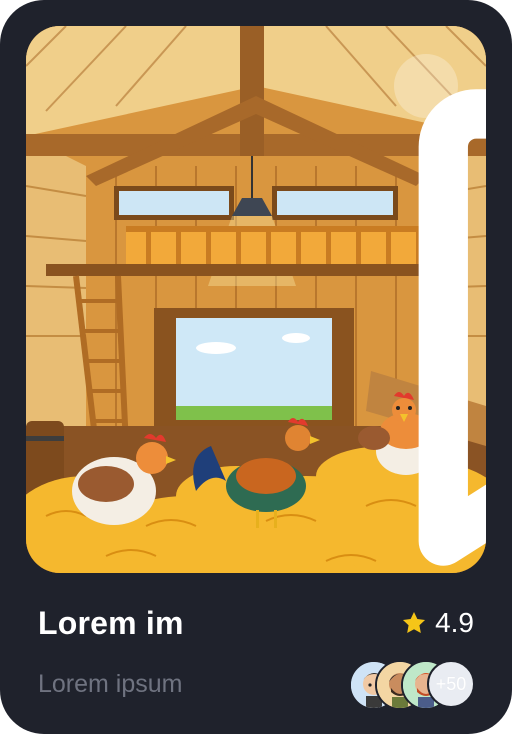 Image resolution: width=512 pixels, height=734 pixels. Describe the element at coordinates (110, 684) in the screenshot. I see `card-subtitle: Lorem ipsum` at that location.